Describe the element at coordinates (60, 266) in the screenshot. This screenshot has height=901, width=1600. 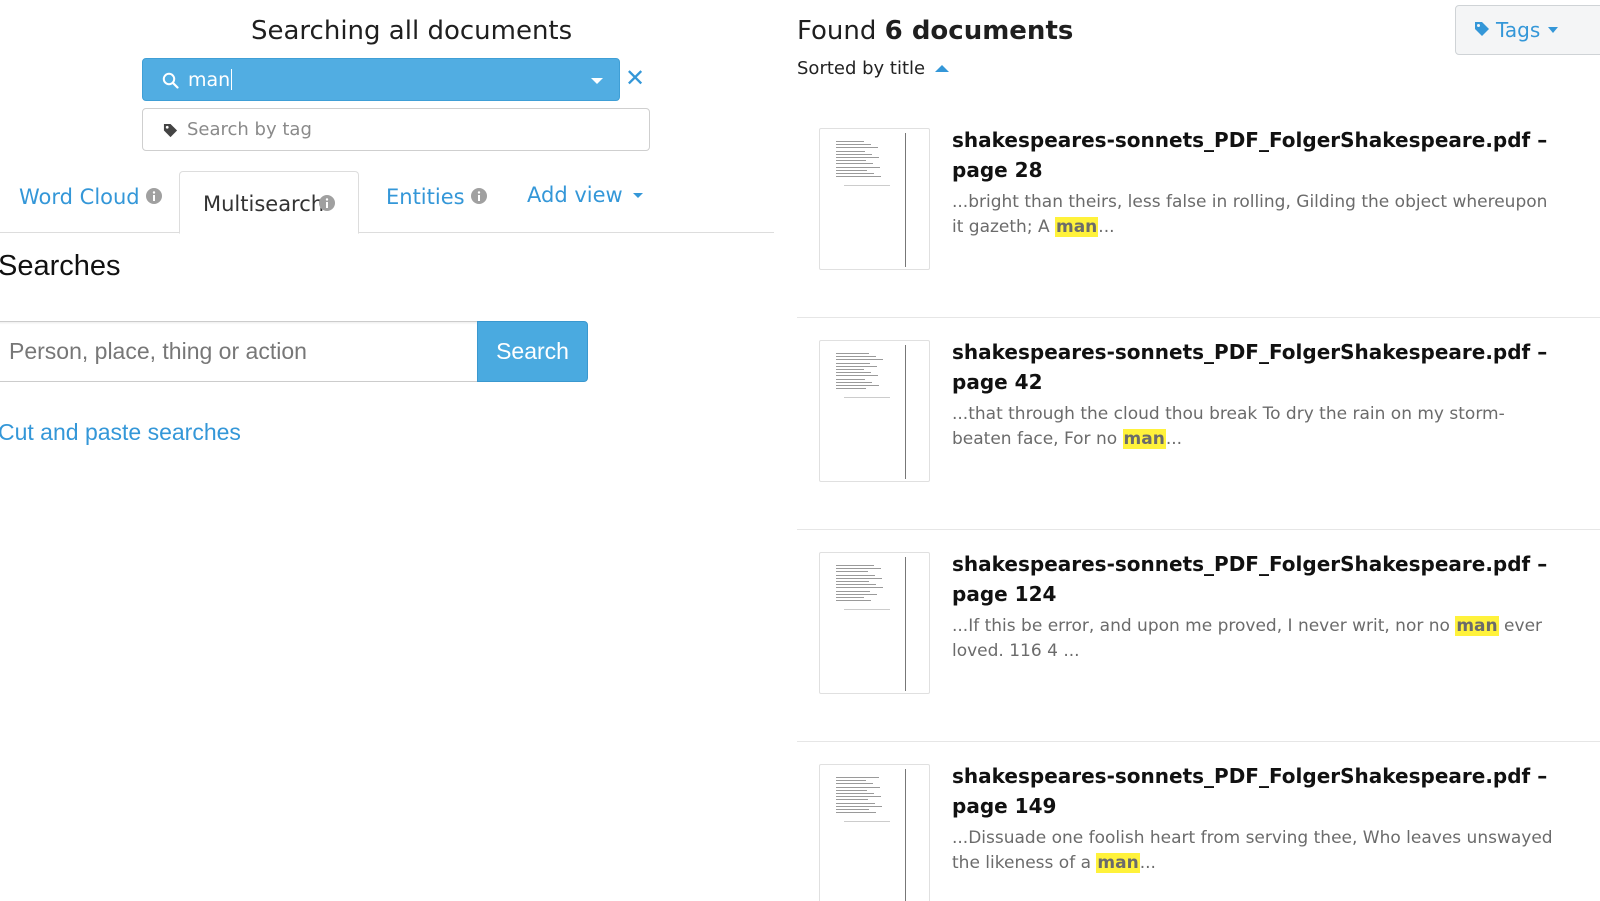
I see `searches-heading: Searches` at that location.